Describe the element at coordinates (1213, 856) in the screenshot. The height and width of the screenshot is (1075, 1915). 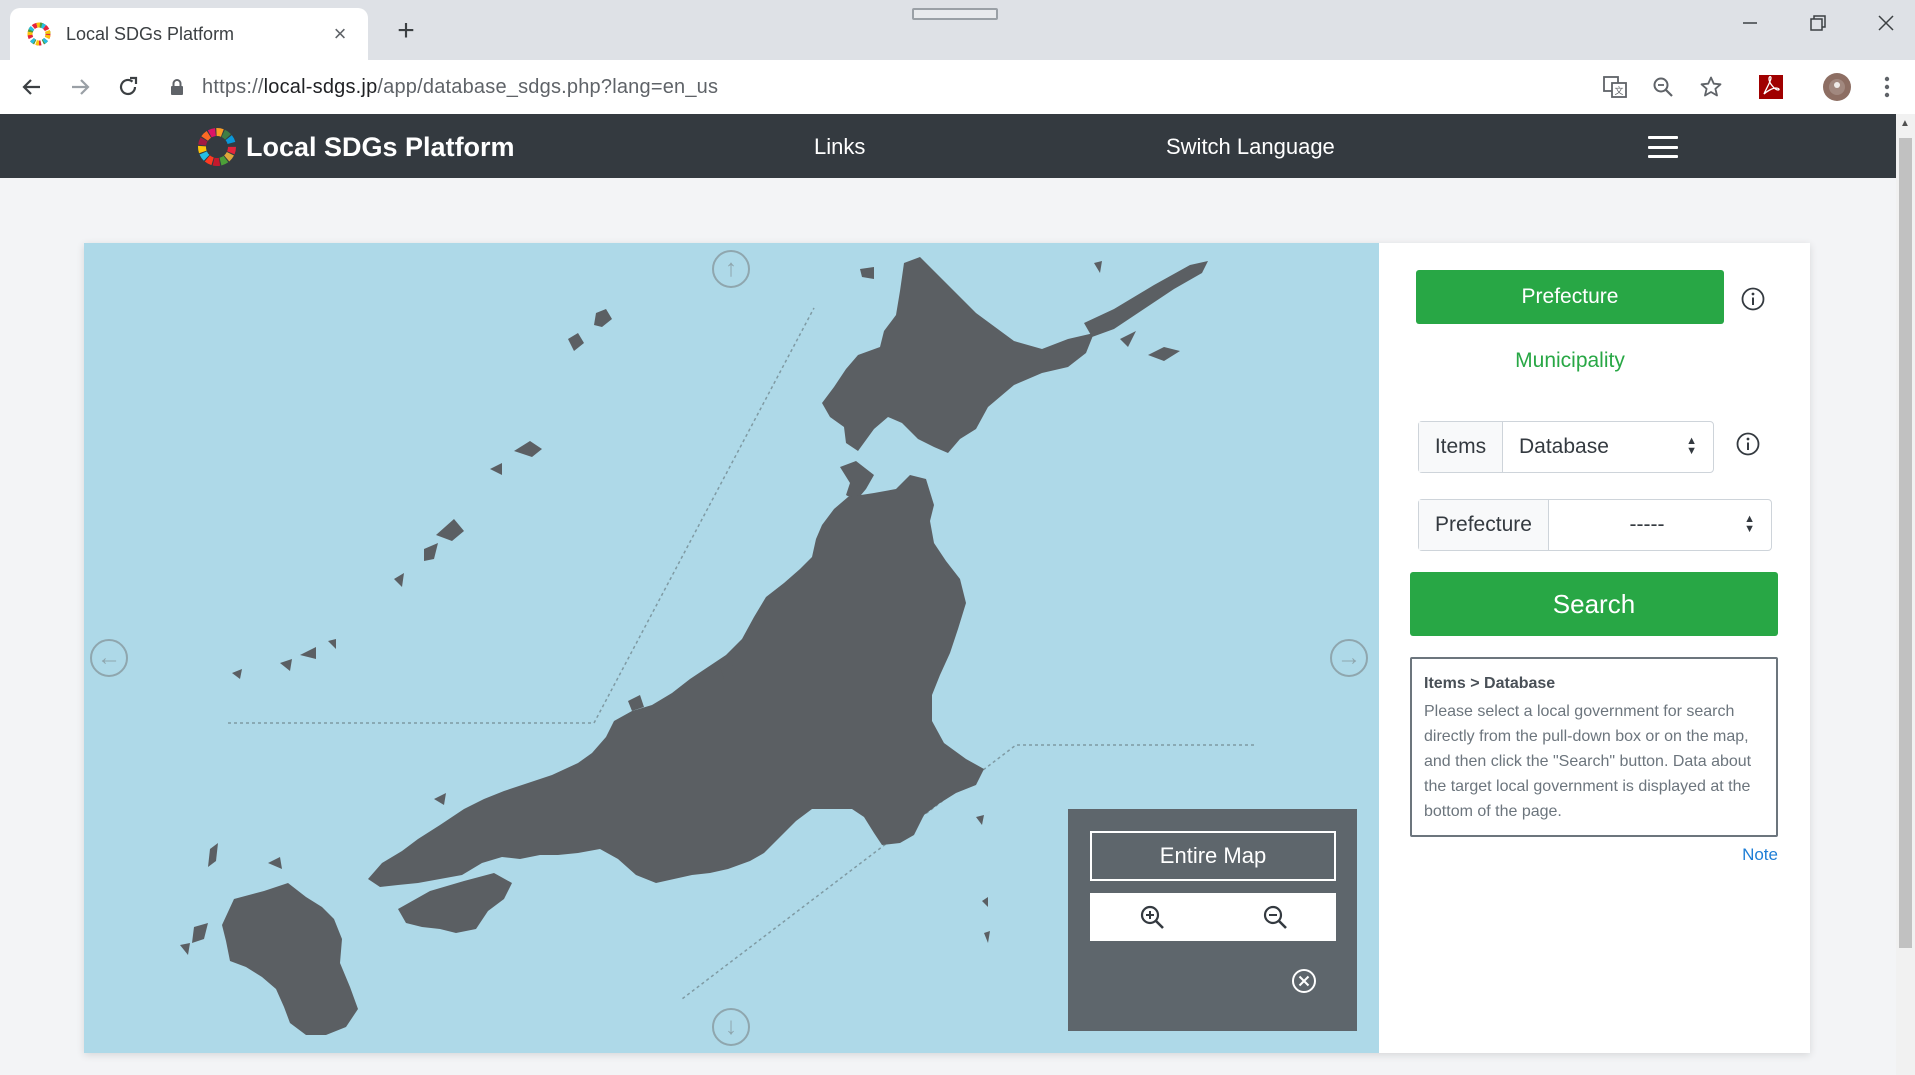
I see `entire-map-button: Entire Map` at that location.